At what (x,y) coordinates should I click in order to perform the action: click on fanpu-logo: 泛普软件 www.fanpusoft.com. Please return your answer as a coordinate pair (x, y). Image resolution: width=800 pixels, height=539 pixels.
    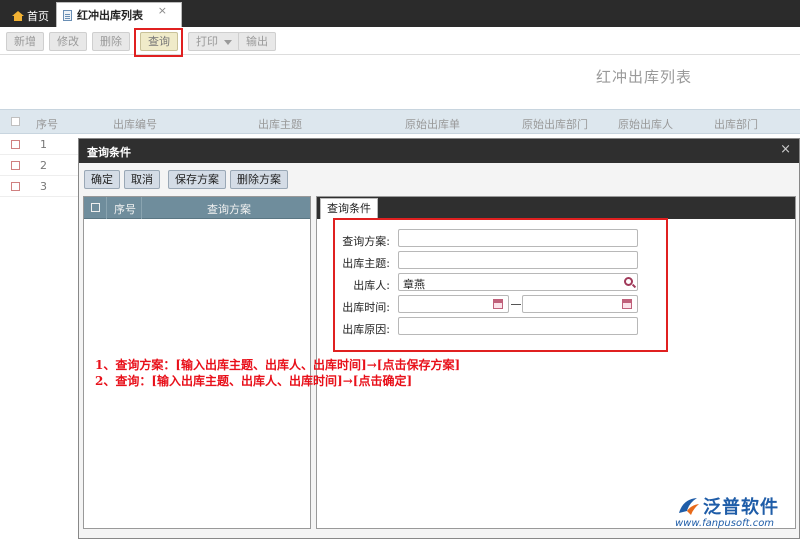
    Looking at the image, I should click on (735, 513).